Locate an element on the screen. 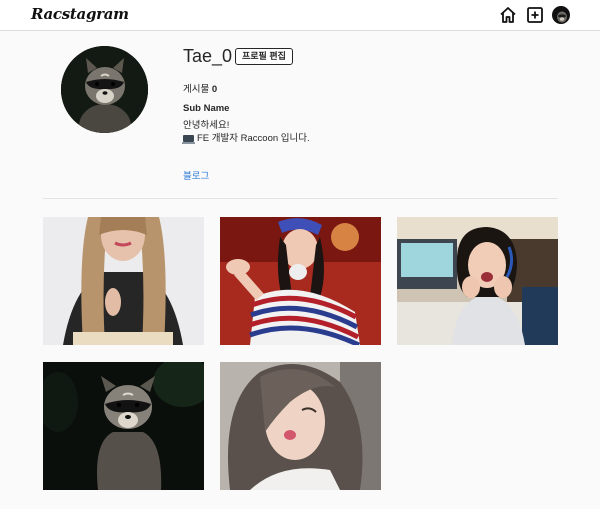 This screenshot has width=600, height=509. posts-label: 게시물 is located at coordinates (196, 89).